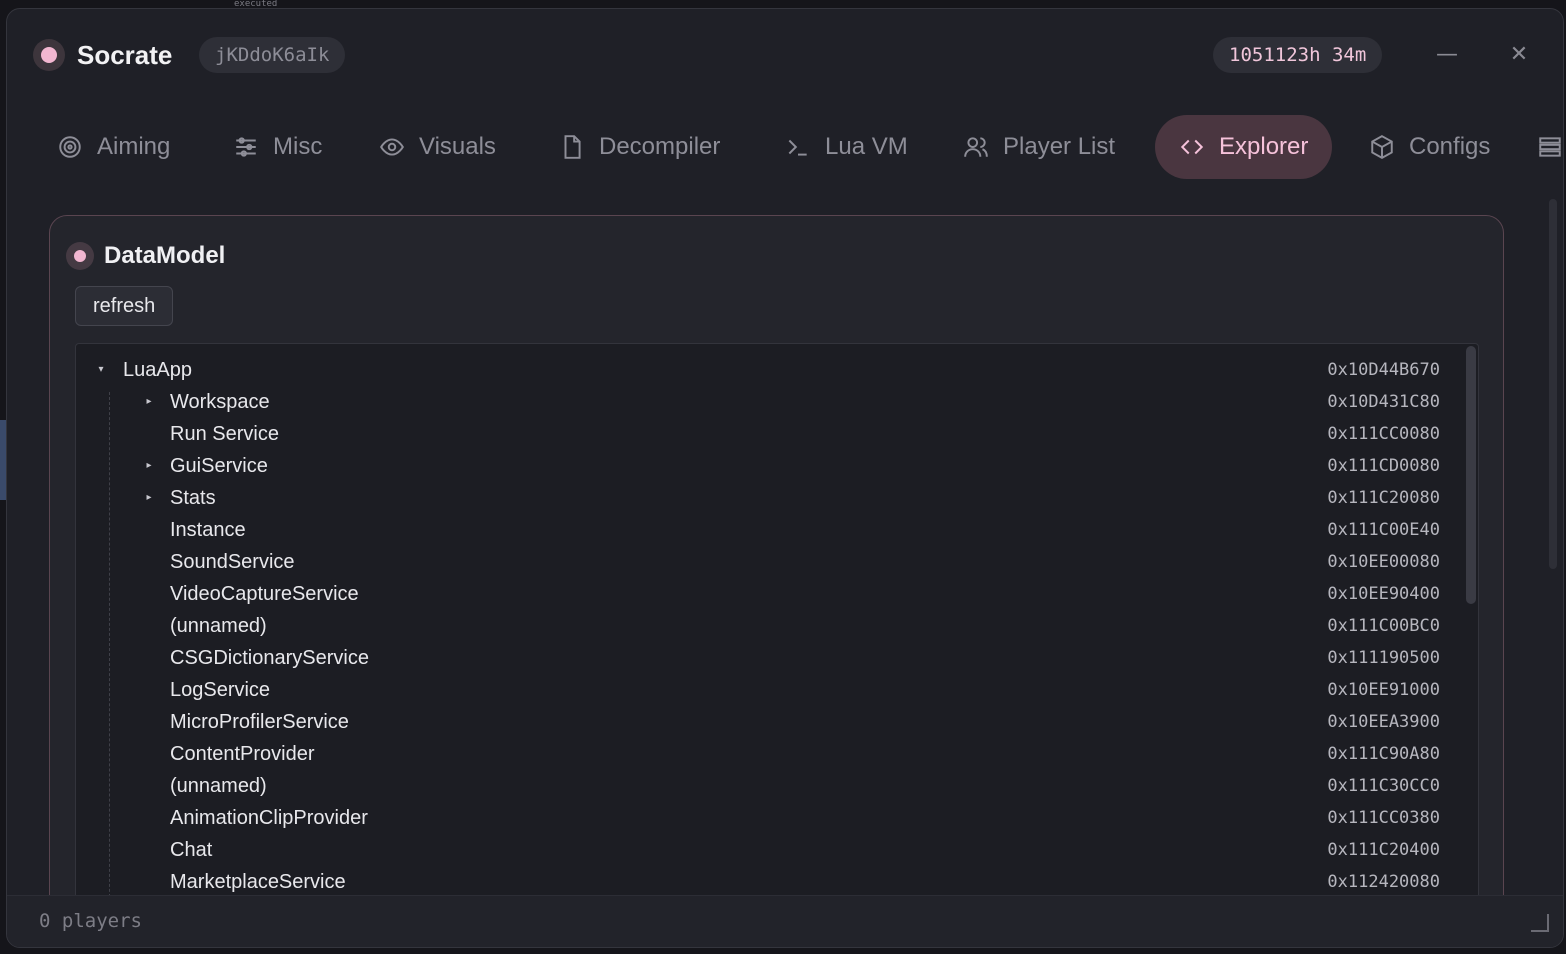 The width and height of the screenshot is (1566, 954). I want to click on tree-item-name: Chat, so click(191, 850).